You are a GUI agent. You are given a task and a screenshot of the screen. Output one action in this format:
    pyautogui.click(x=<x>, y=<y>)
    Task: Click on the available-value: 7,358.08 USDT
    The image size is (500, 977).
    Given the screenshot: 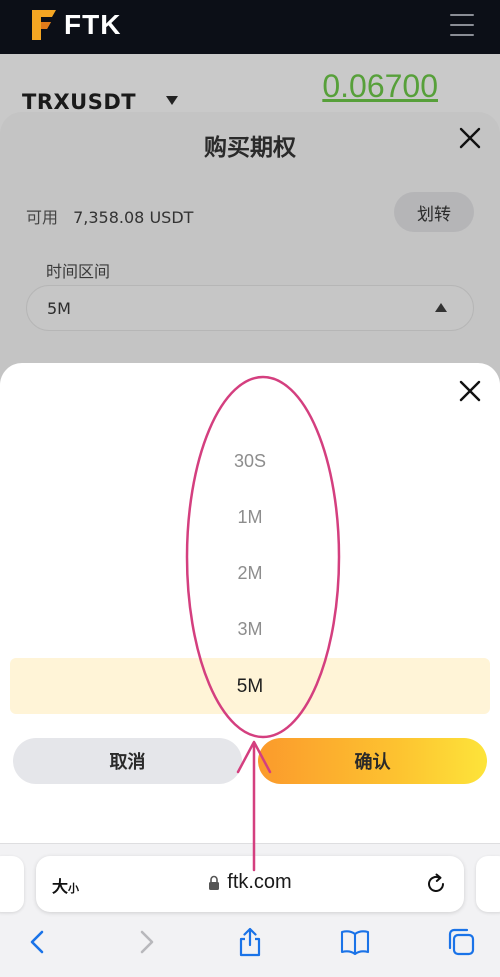 What is the action you would take?
    pyautogui.click(x=133, y=217)
    